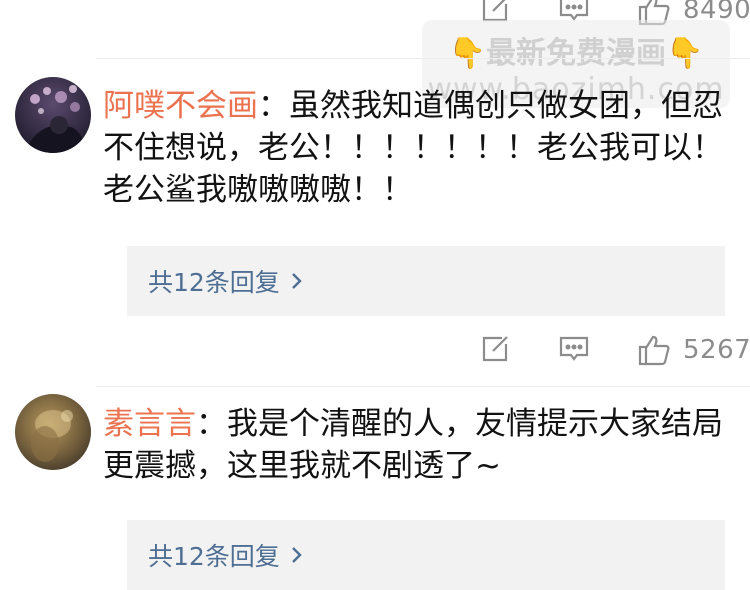 The height and width of the screenshot is (590, 750). Describe the element at coordinates (149, 424) in the screenshot. I see `username: 素言言` at that location.